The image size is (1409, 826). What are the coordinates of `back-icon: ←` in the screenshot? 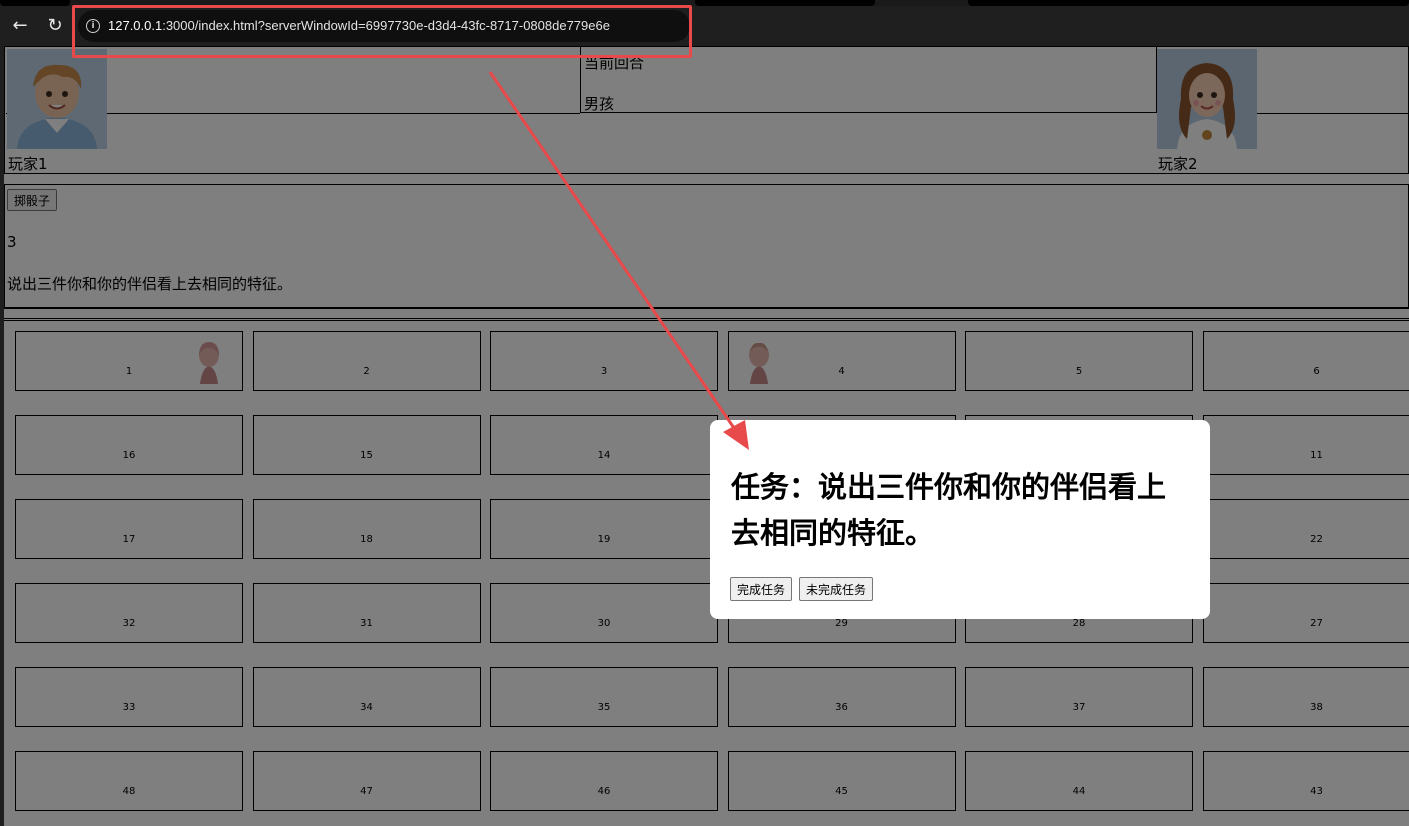 It's located at (20, 26).